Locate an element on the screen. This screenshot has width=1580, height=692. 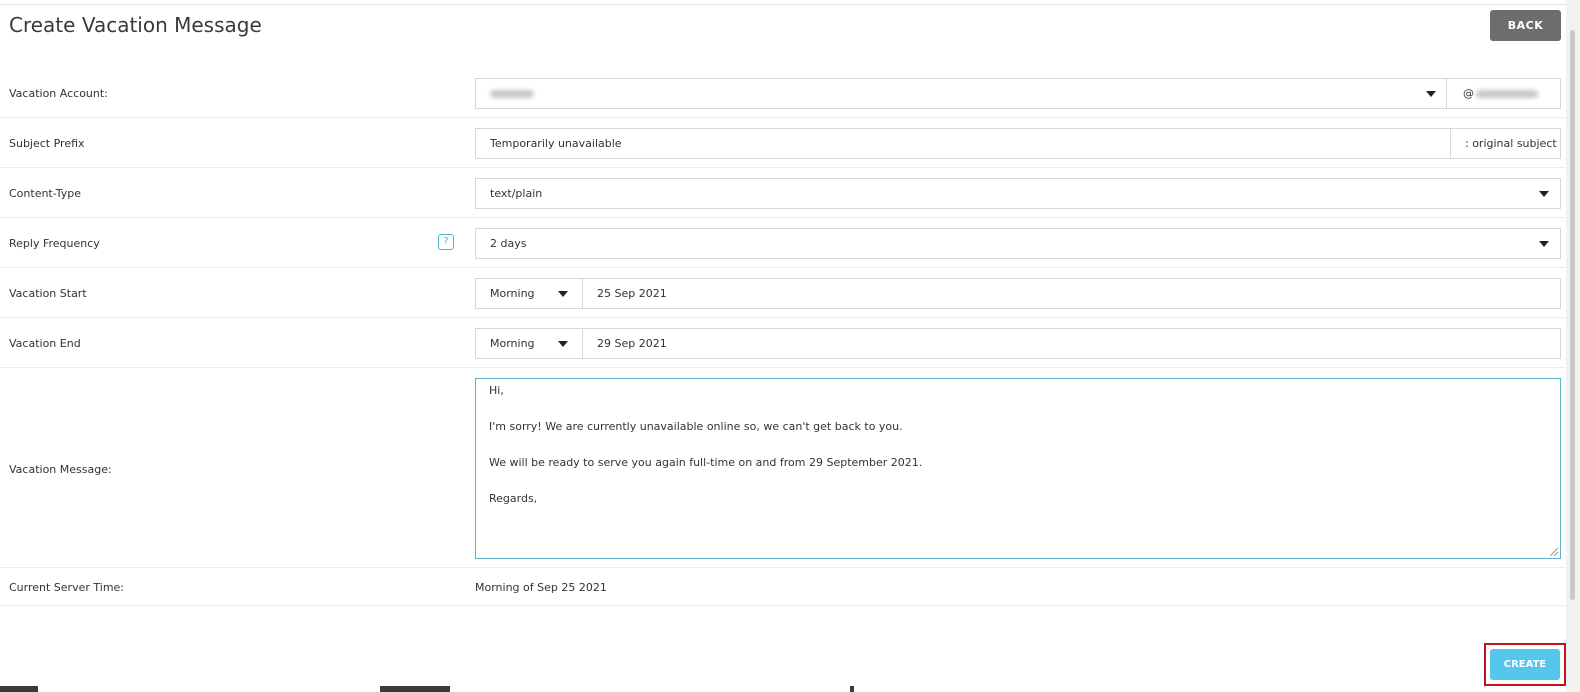
subject-prefix-input: Temporarily unavailable is located at coordinates (963, 143).